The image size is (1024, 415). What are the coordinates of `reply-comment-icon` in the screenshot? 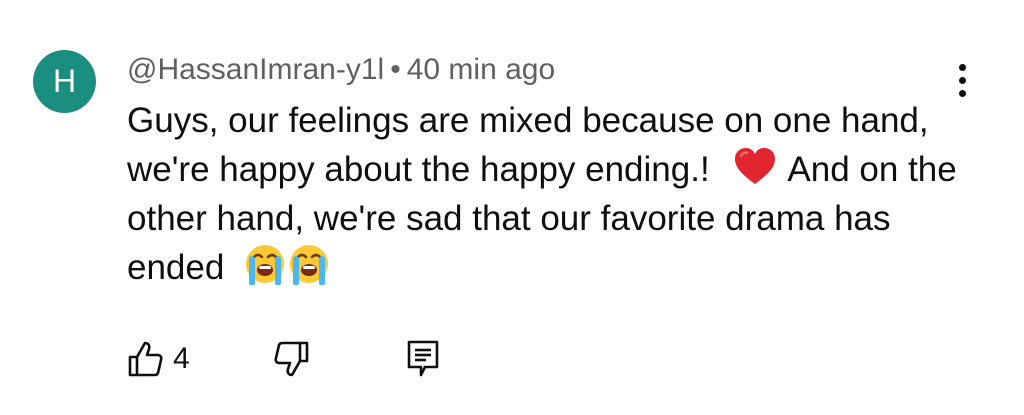 It's located at (423, 358).